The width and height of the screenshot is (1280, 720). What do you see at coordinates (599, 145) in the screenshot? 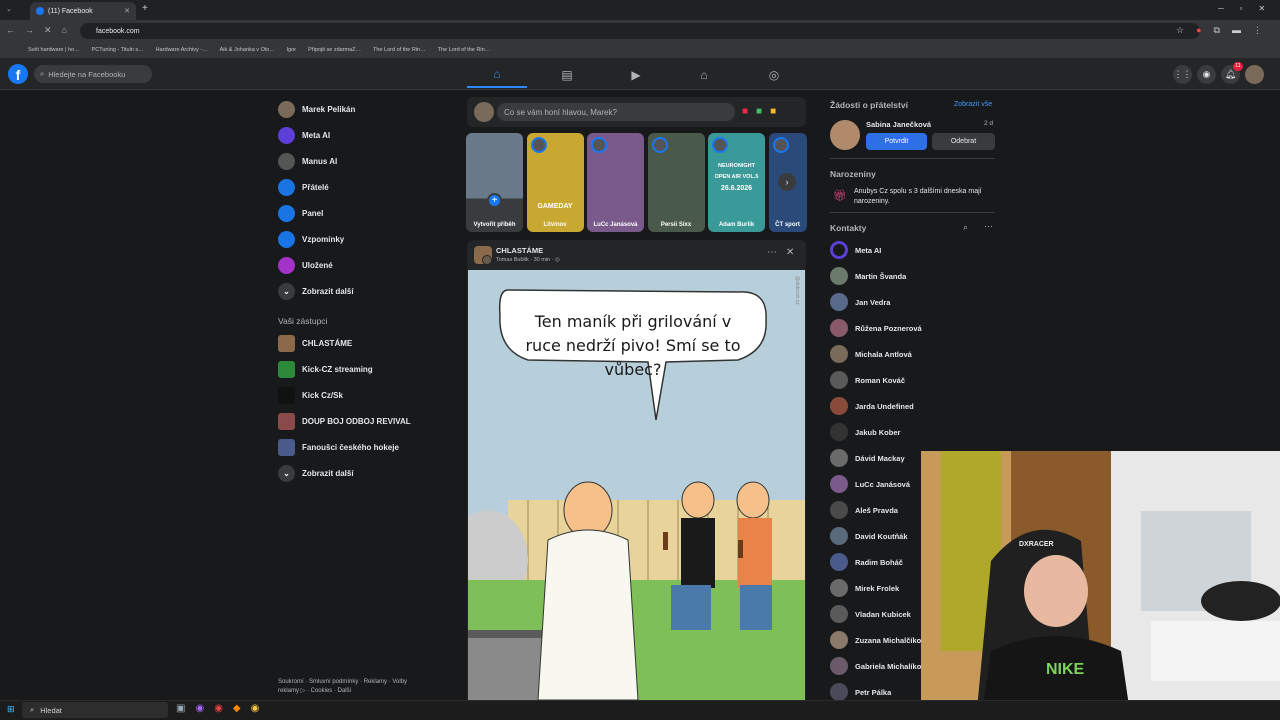
I see `story-avatar` at bounding box center [599, 145].